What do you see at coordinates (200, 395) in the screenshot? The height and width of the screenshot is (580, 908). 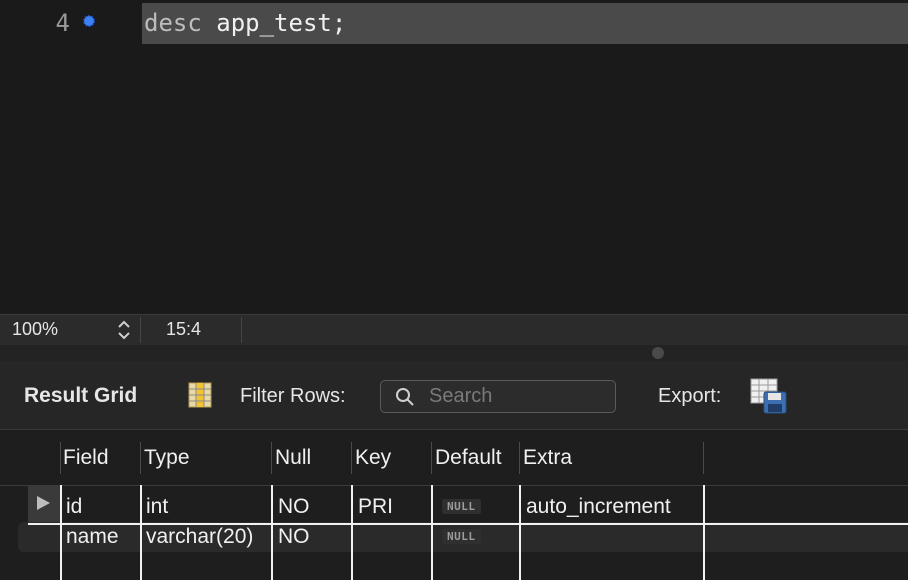 I see `result-grid-icon` at bounding box center [200, 395].